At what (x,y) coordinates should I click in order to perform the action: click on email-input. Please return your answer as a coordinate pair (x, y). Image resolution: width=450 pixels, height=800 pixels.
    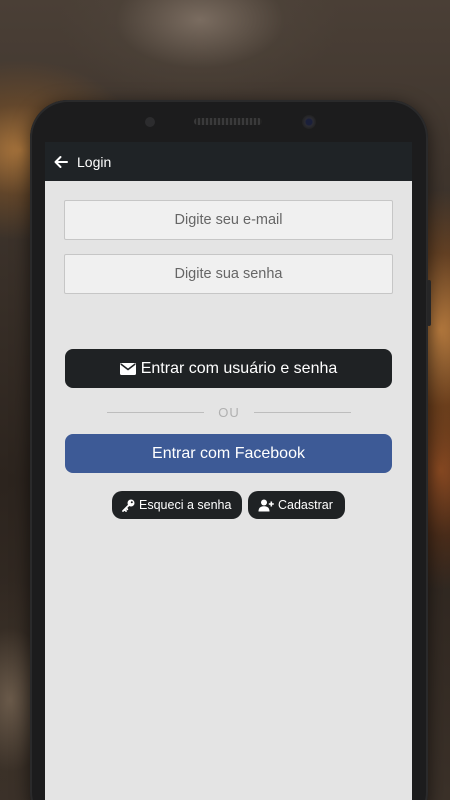
    Looking at the image, I should click on (228, 220).